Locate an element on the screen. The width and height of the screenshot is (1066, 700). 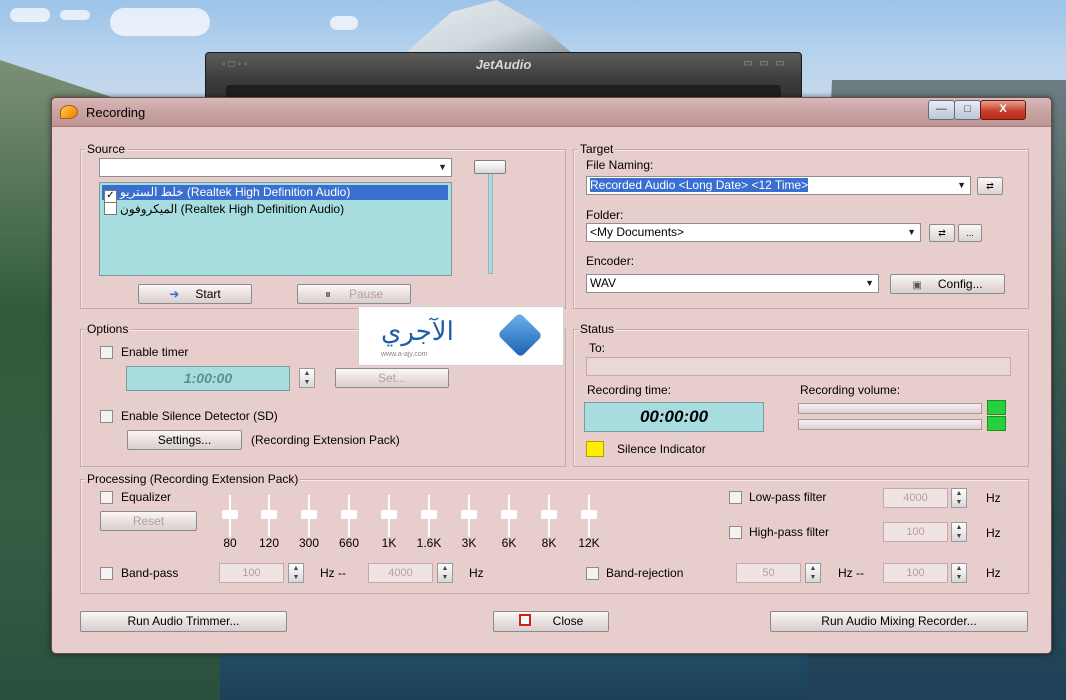
folder-value: <My Documents> is located at coordinates (637, 232).